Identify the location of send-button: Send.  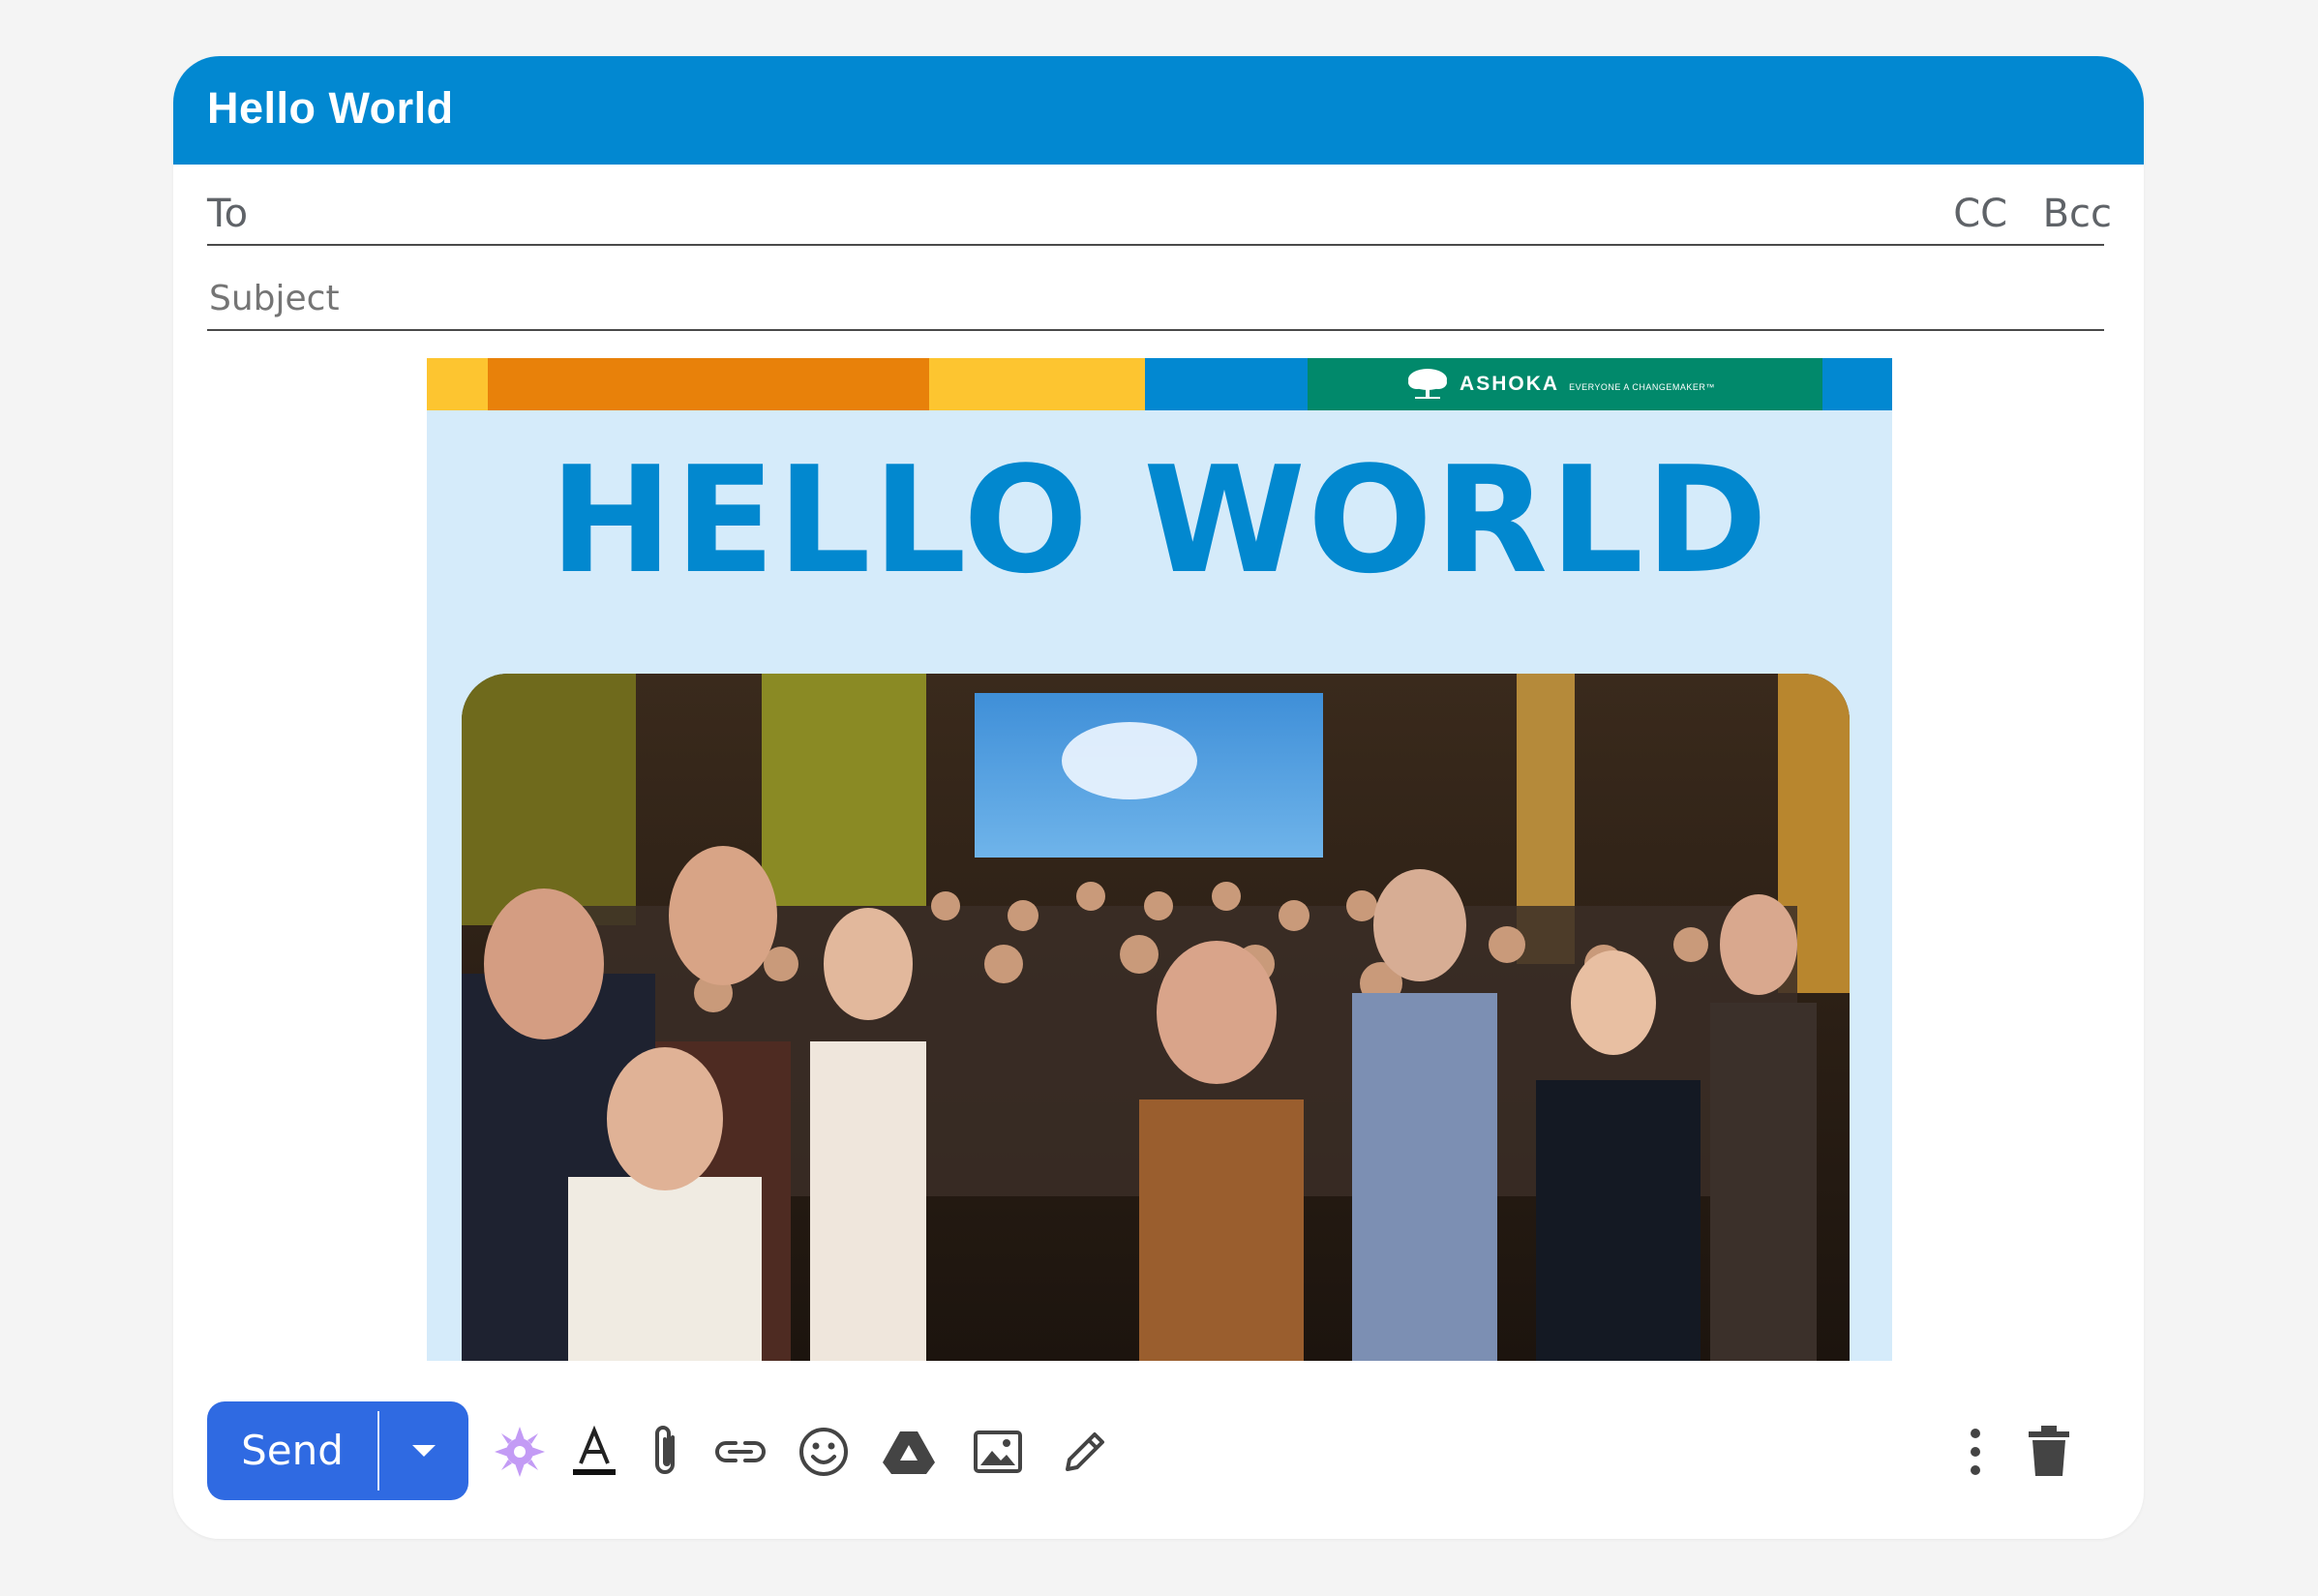
(338, 1450).